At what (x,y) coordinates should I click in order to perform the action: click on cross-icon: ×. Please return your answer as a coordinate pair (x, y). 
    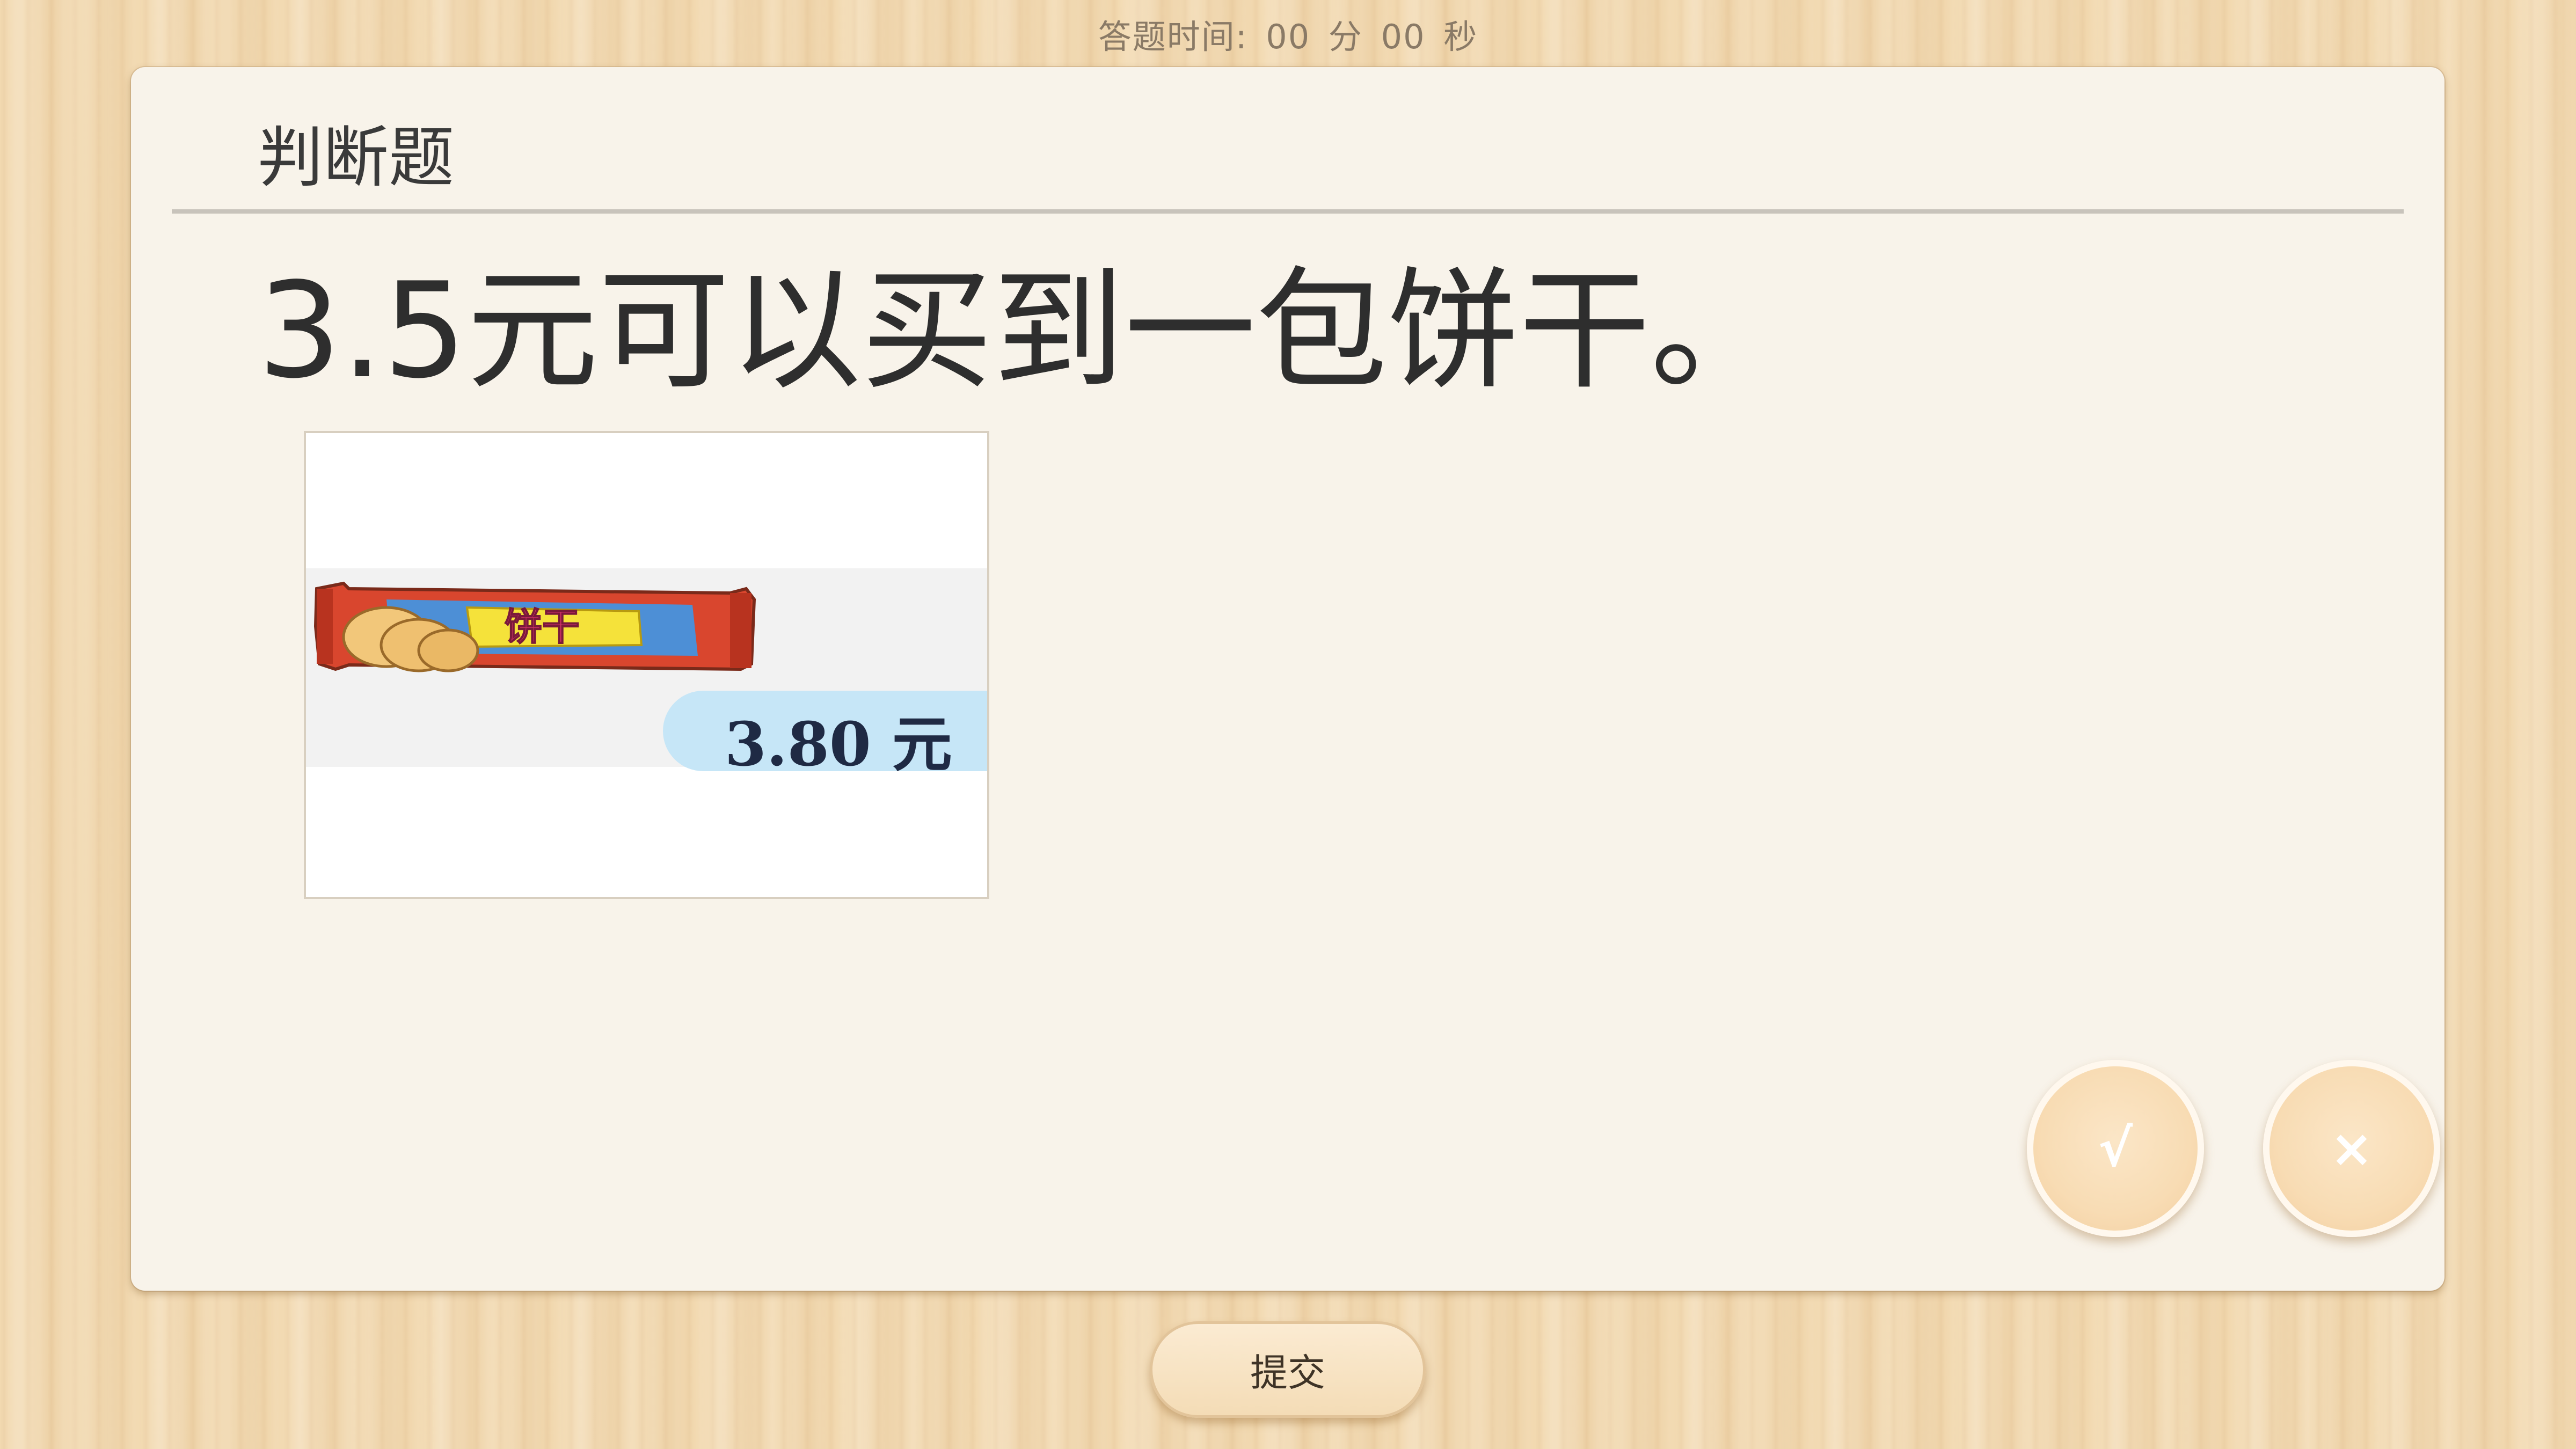
    Looking at the image, I should click on (2352, 1148).